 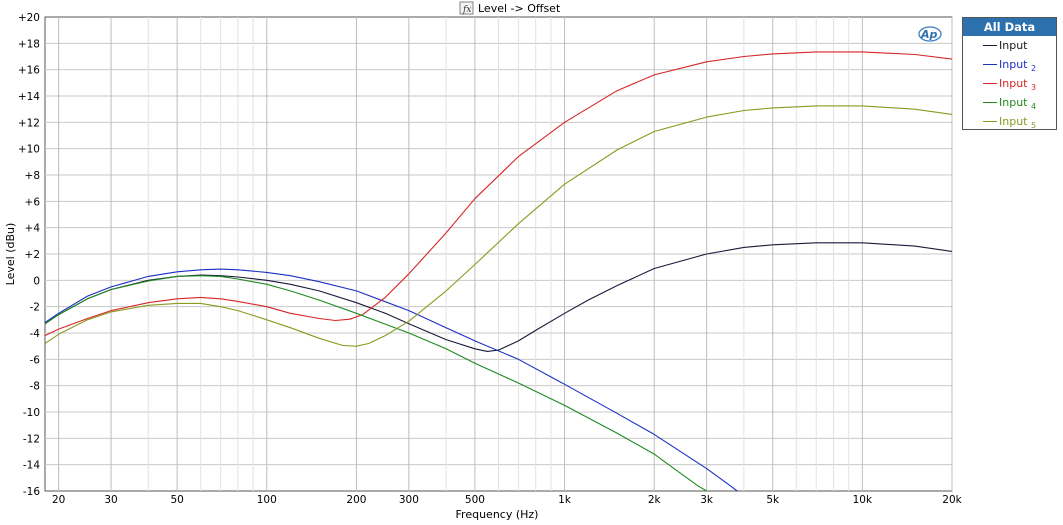 What do you see at coordinates (1033, 69) in the screenshot?
I see `legend-label-sub: 2` at bounding box center [1033, 69].